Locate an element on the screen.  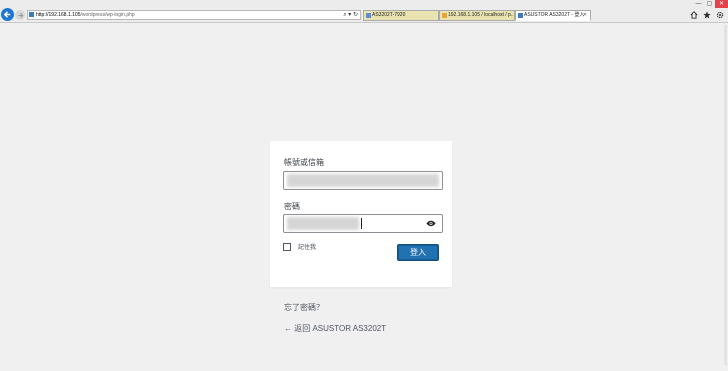
forward-button is located at coordinates (20, 15).